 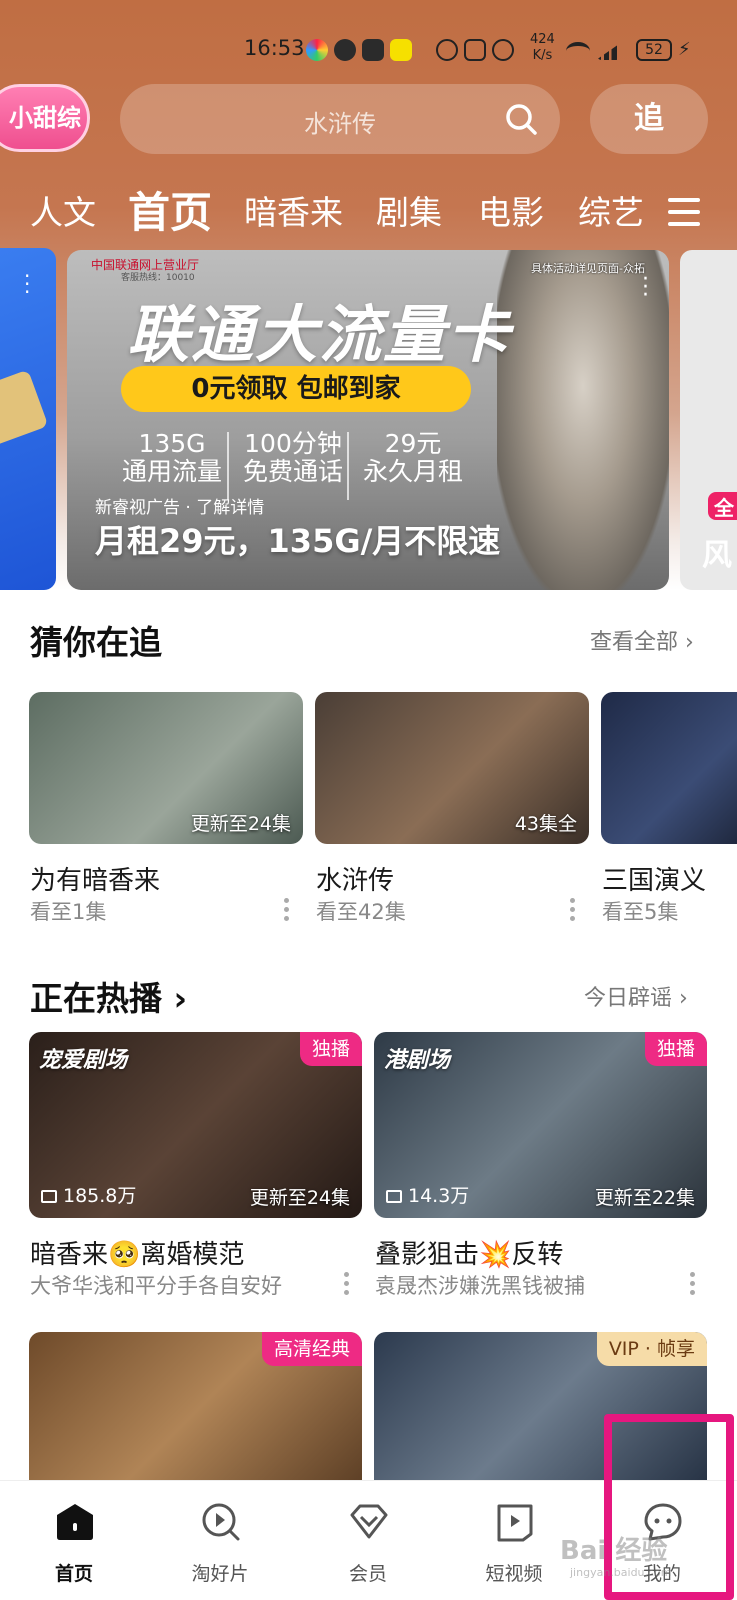 I want to click on shopping-bag-icon, so click(x=373, y=50).